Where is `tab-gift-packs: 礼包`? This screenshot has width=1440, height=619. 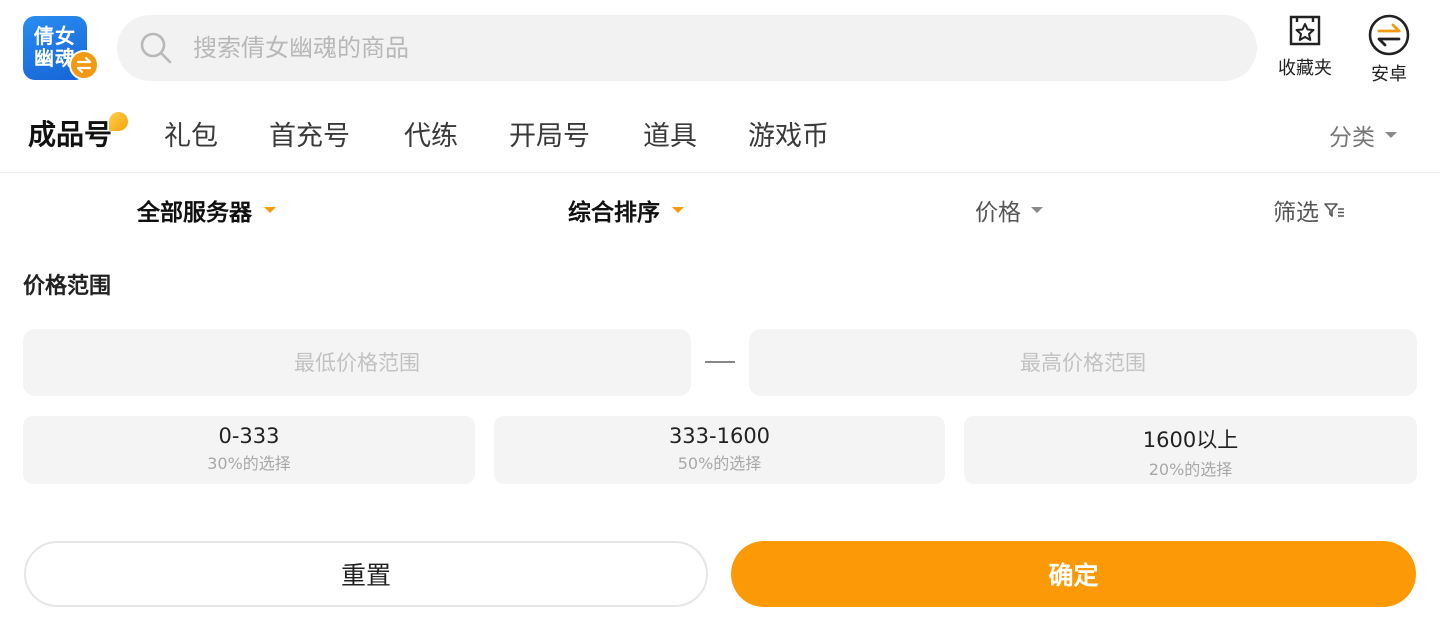 tab-gift-packs: 礼包 is located at coordinates (191, 133).